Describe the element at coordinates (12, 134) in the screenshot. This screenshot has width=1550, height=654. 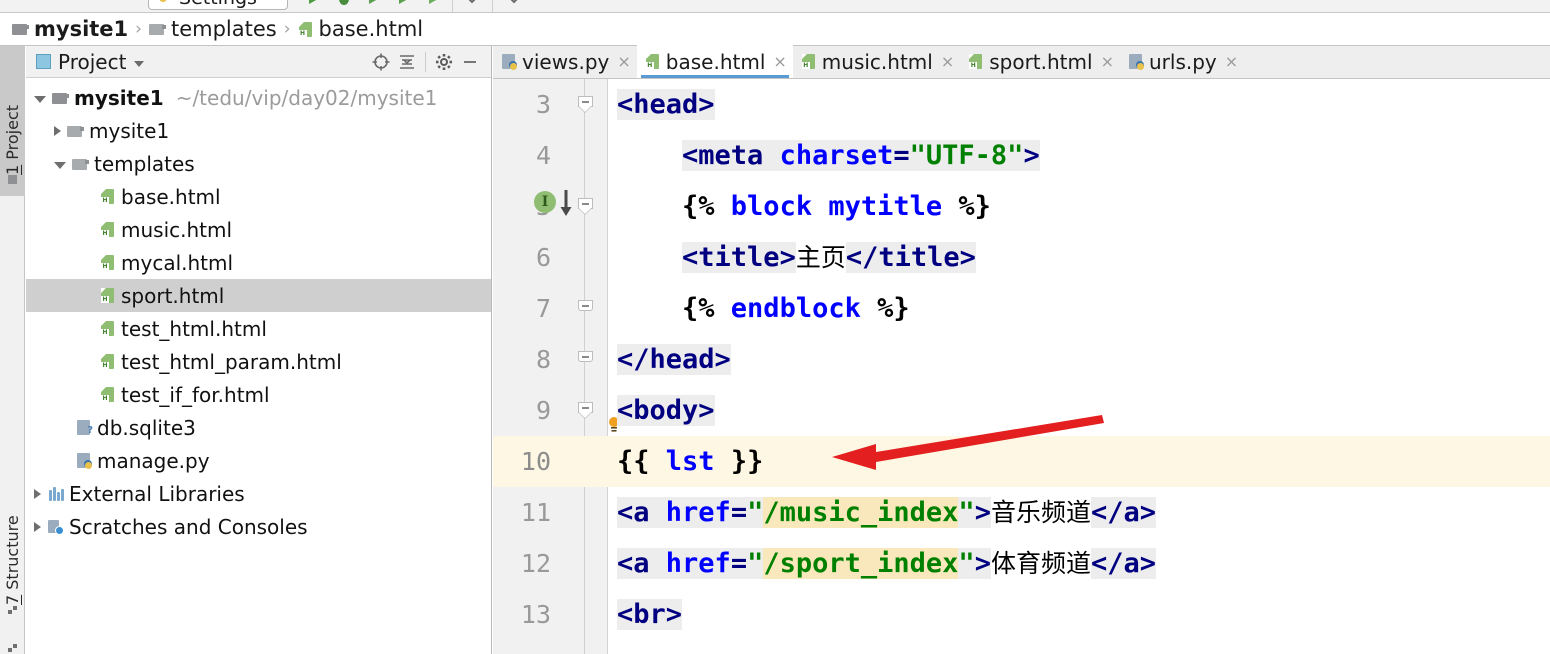
I see `tool-tab-project-label: Project` at that location.